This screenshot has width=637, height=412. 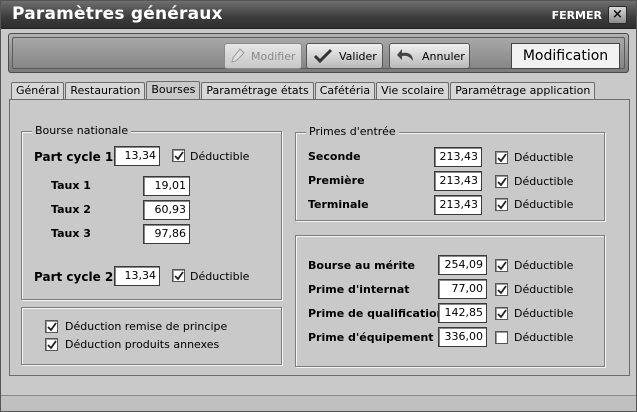 I want to click on tab-parametrage-etats: Paramétrage états, so click(x=257, y=91).